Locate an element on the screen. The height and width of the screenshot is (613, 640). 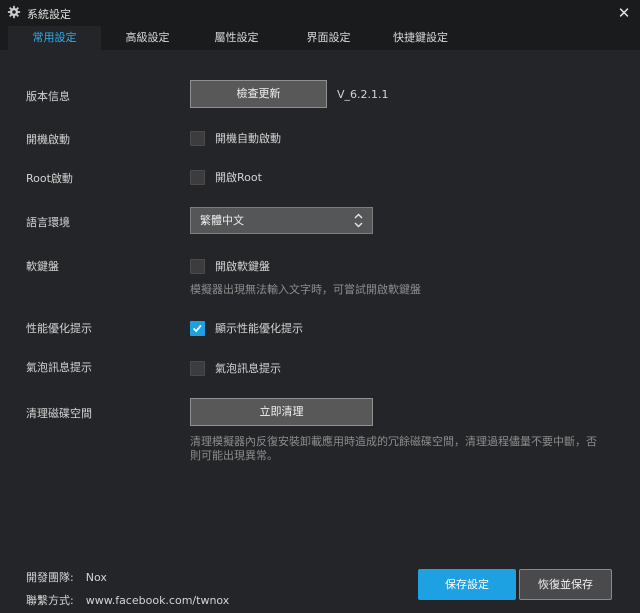
bubble-tip-checkbox: 氣泡訊息提示 is located at coordinates (235, 368).